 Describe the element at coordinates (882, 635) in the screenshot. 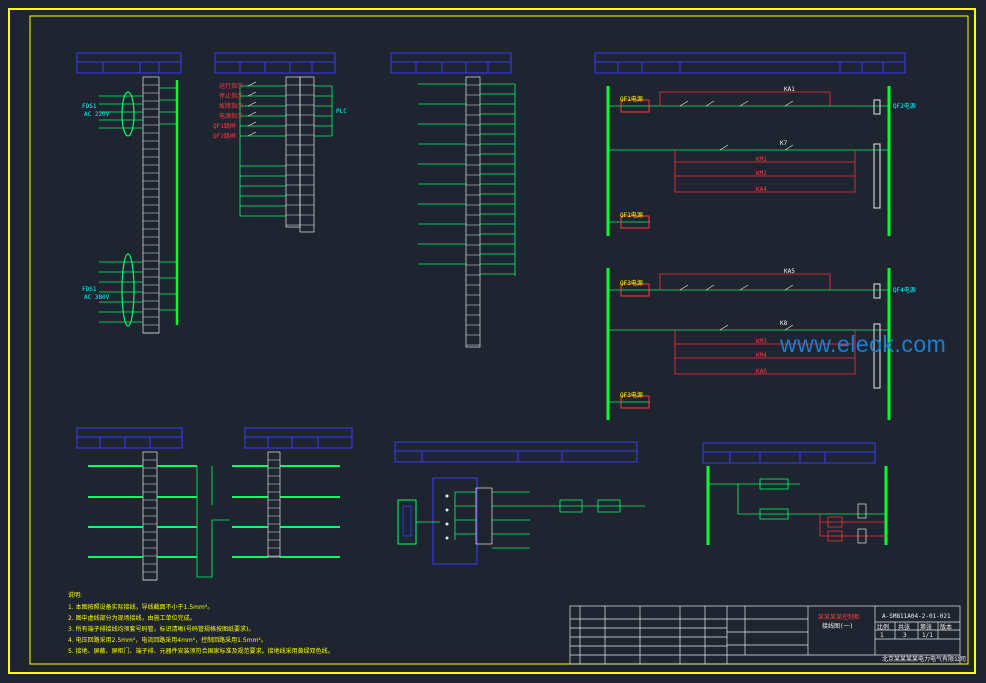

I see `sheet-value-1: 1` at that location.